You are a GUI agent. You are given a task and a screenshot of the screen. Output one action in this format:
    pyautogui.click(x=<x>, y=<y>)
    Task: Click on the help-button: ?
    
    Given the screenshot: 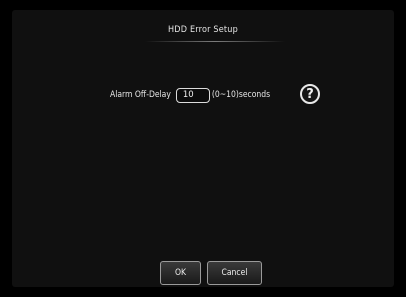 What is the action you would take?
    pyautogui.click(x=310, y=94)
    